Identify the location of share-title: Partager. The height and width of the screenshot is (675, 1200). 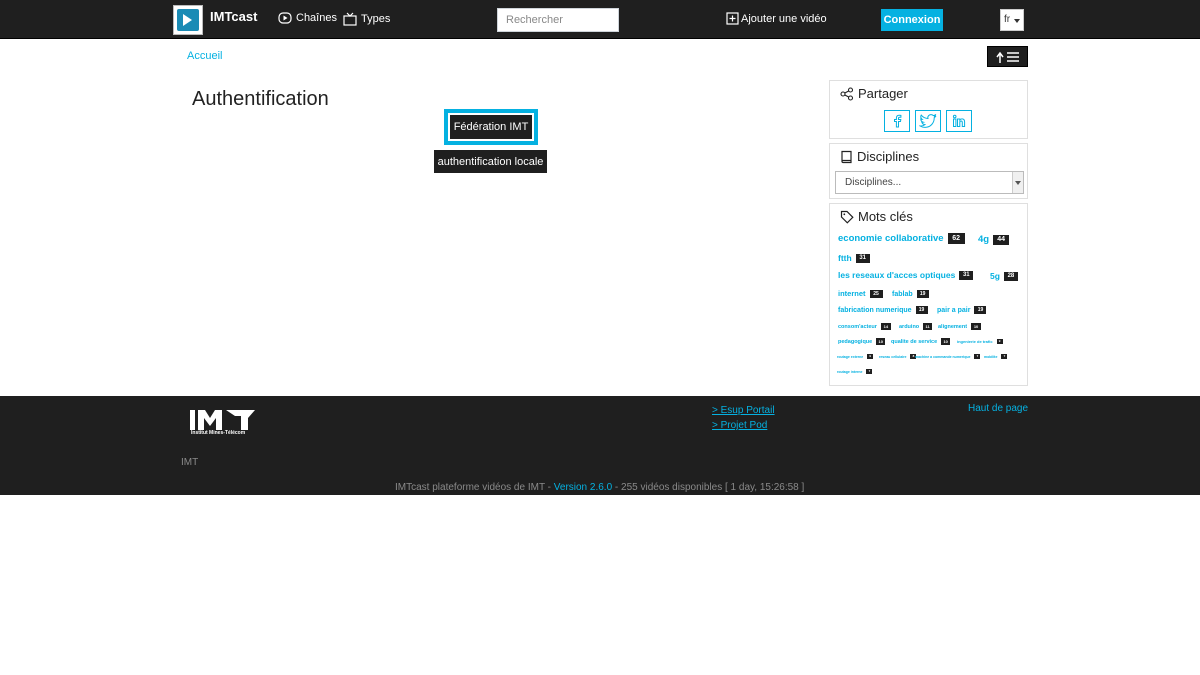
(874, 93).